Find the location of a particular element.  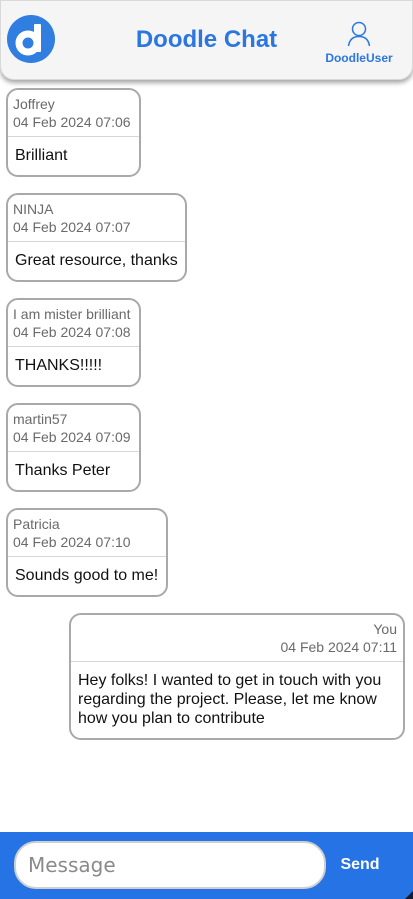

message-author: Patricia is located at coordinates (36, 524).